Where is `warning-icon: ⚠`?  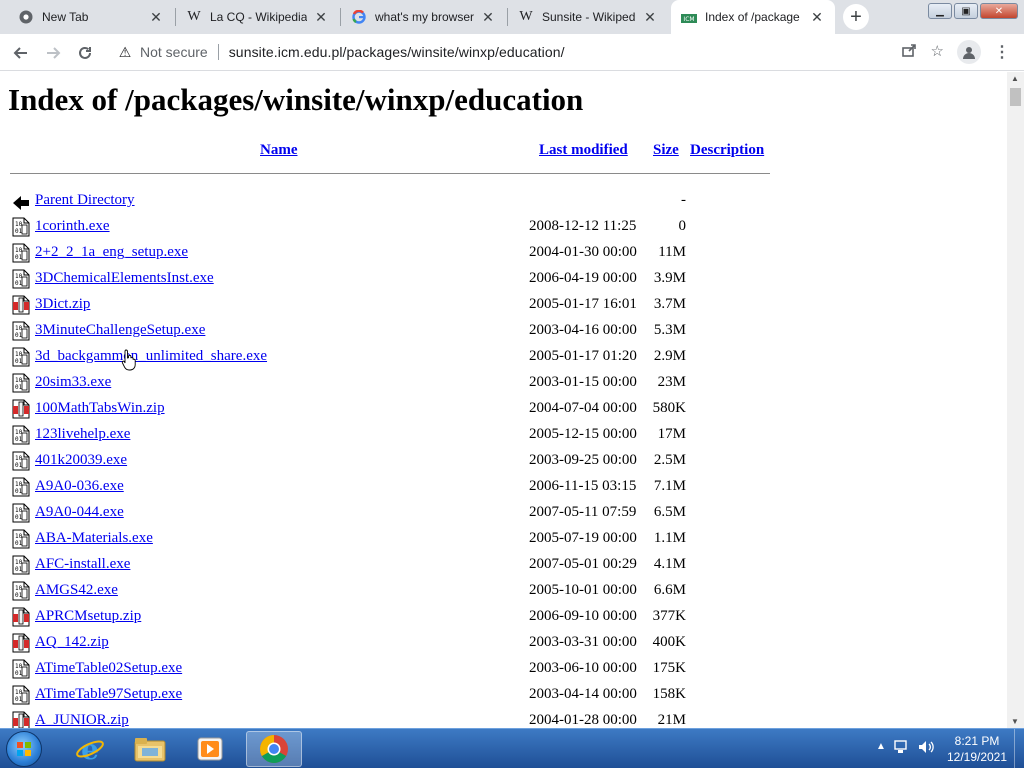
warning-icon: ⚠ is located at coordinates (125, 52).